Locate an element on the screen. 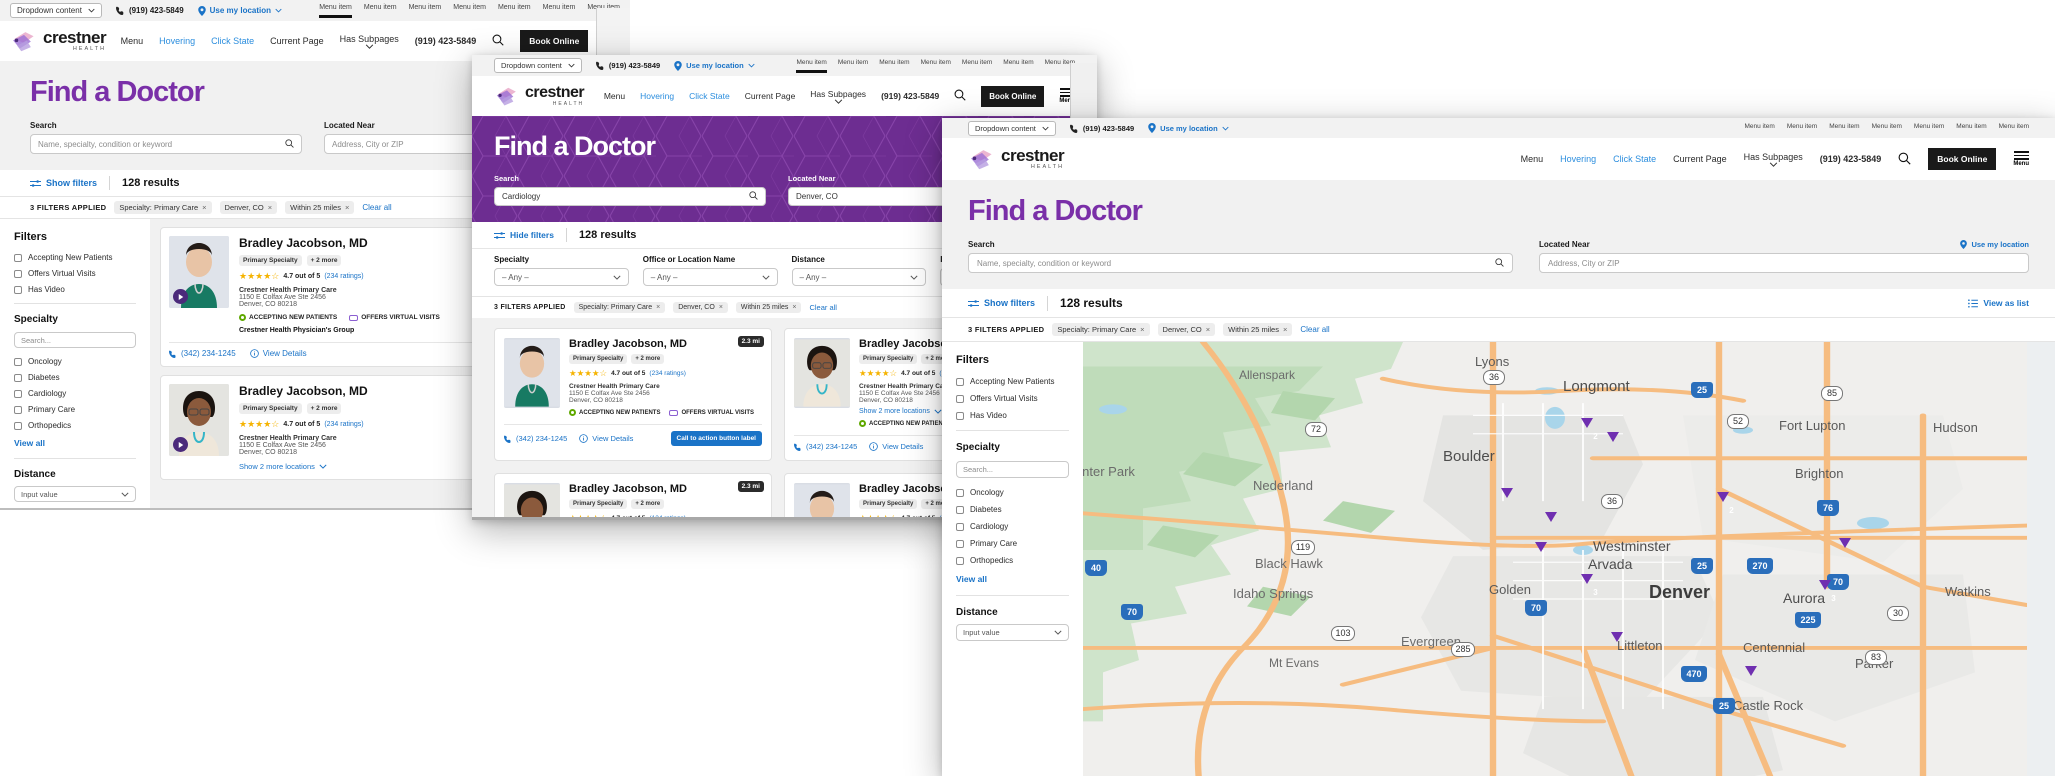 This screenshot has width=2055, height=776. menu-button: Menu is located at coordinates (2021, 158).